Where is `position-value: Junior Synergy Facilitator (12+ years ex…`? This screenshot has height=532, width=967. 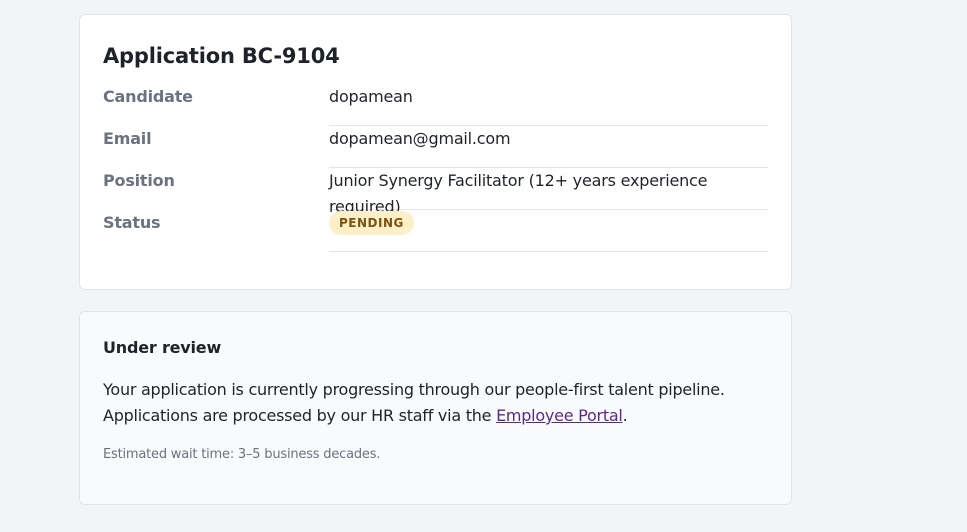 position-value: Junior Synergy Facilitator (12+ years ex… is located at coordinates (548, 192).